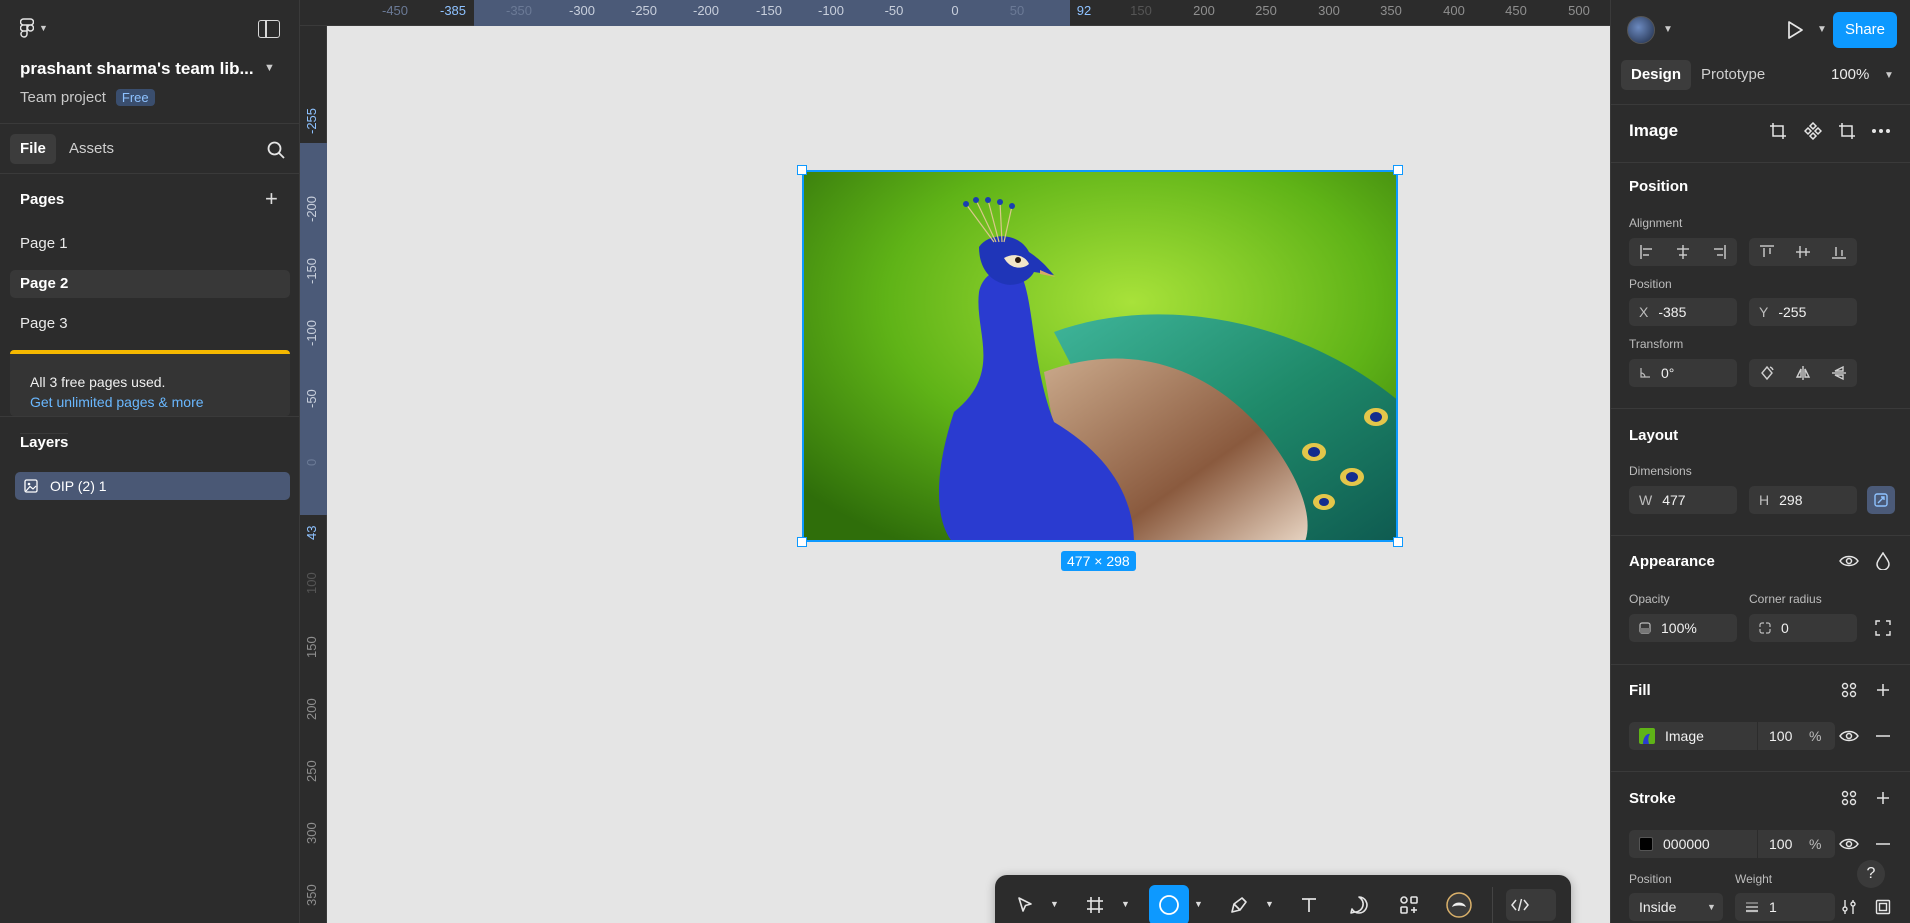 This screenshot has width=1910, height=923. What do you see at coordinates (1813, 131) in the screenshot?
I see `component-button` at bounding box center [1813, 131].